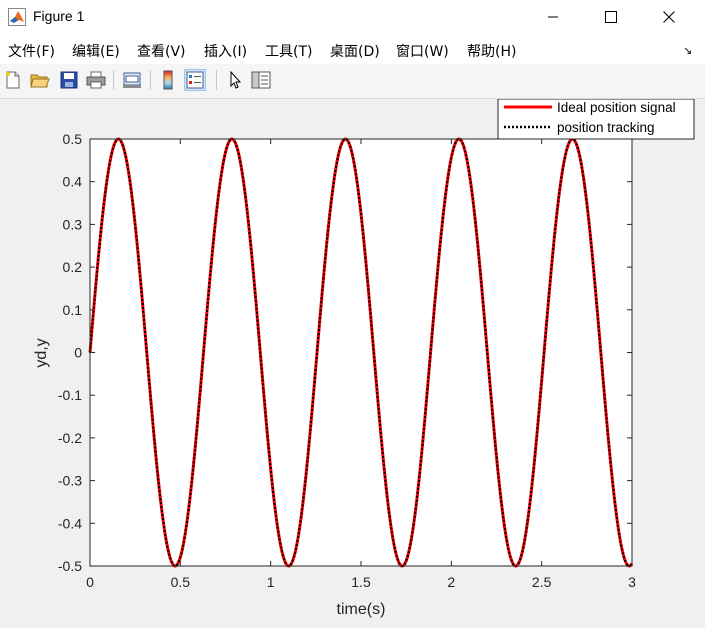 Image resolution: width=705 pixels, height=628 pixels. I want to click on legend-label-ideal: Ideal position signal, so click(616, 107).